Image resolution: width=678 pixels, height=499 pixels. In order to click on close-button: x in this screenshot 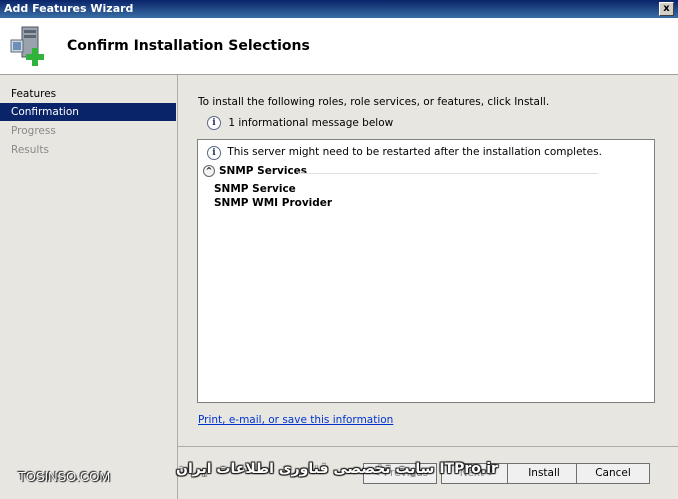, I will do `click(666, 9)`.